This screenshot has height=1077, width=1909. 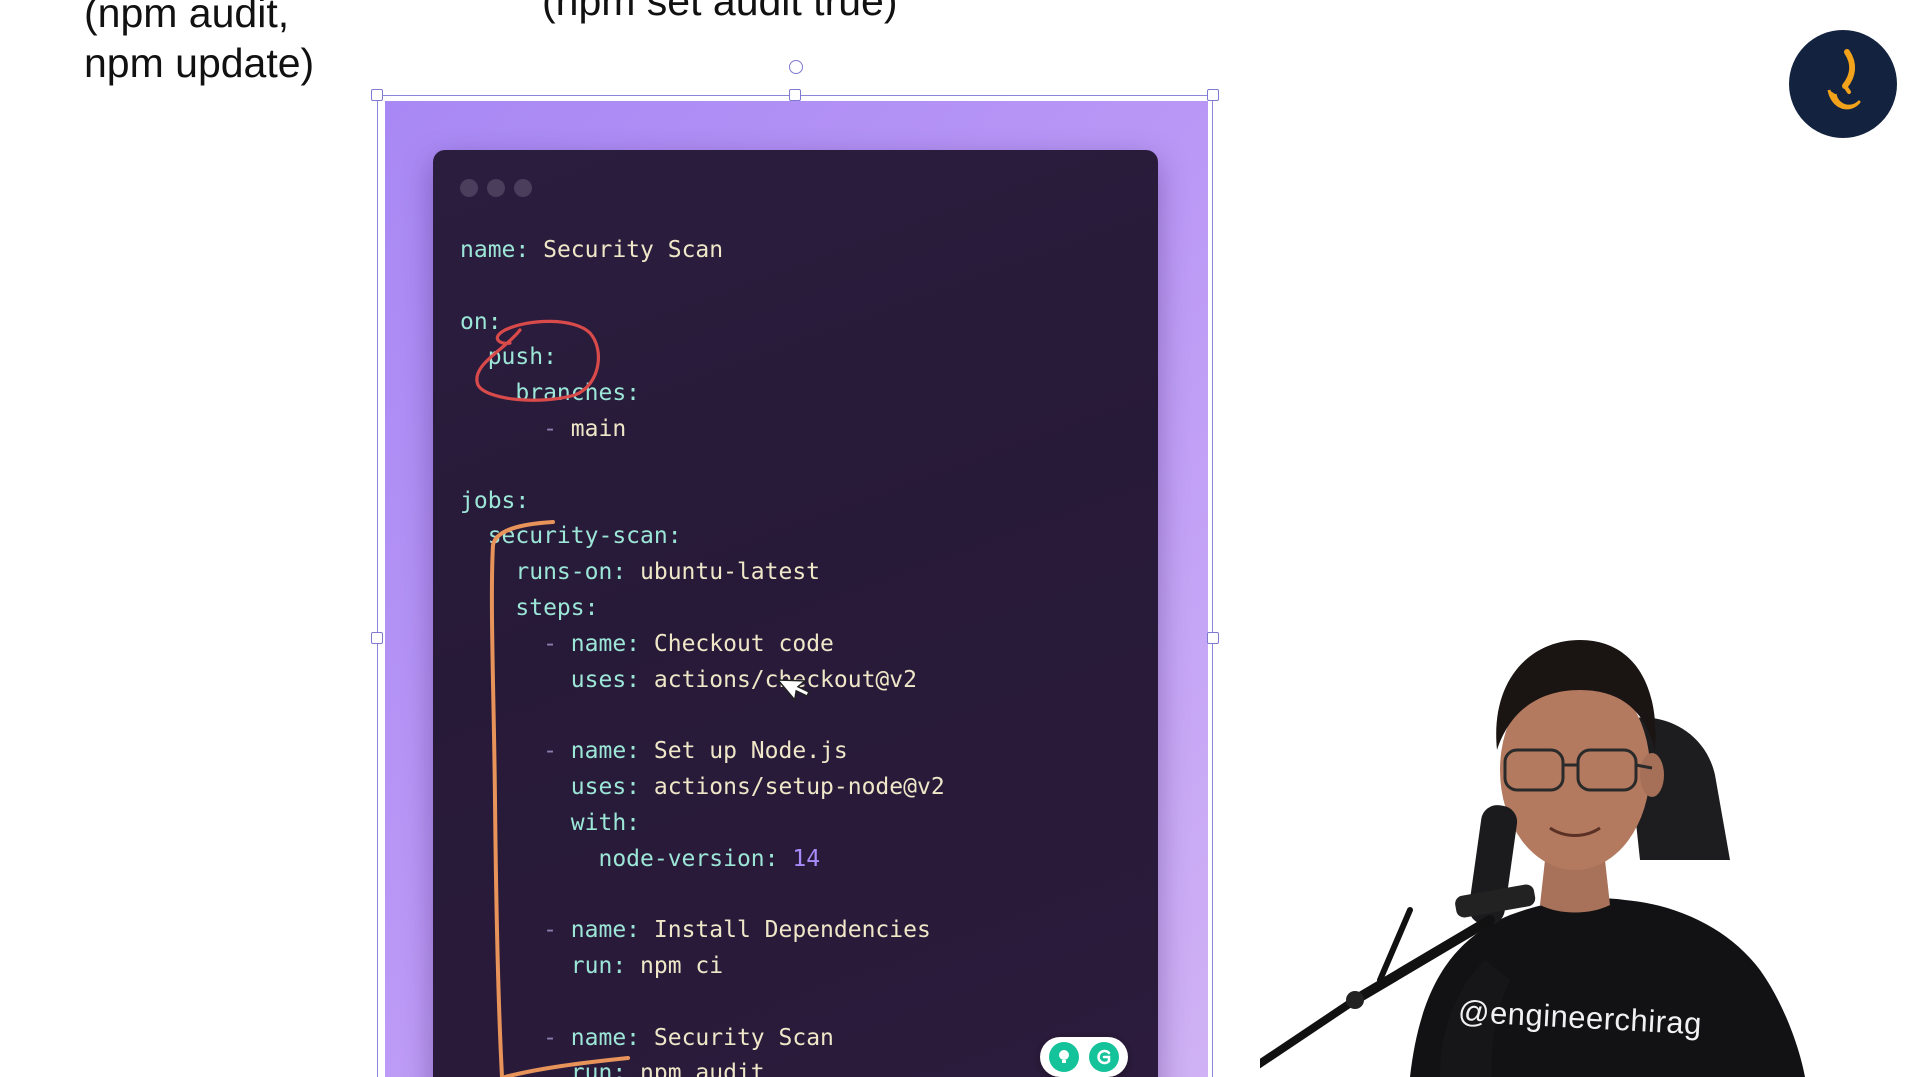 What do you see at coordinates (1843, 84) in the screenshot?
I see `channel-logo-icon` at bounding box center [1843, 84].